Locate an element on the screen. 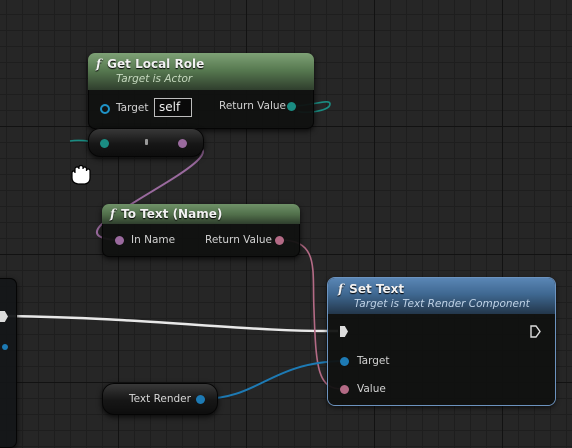 This screenshot has width=572, height=448. in-name-label: In Name is located at coordinates (153, 240).